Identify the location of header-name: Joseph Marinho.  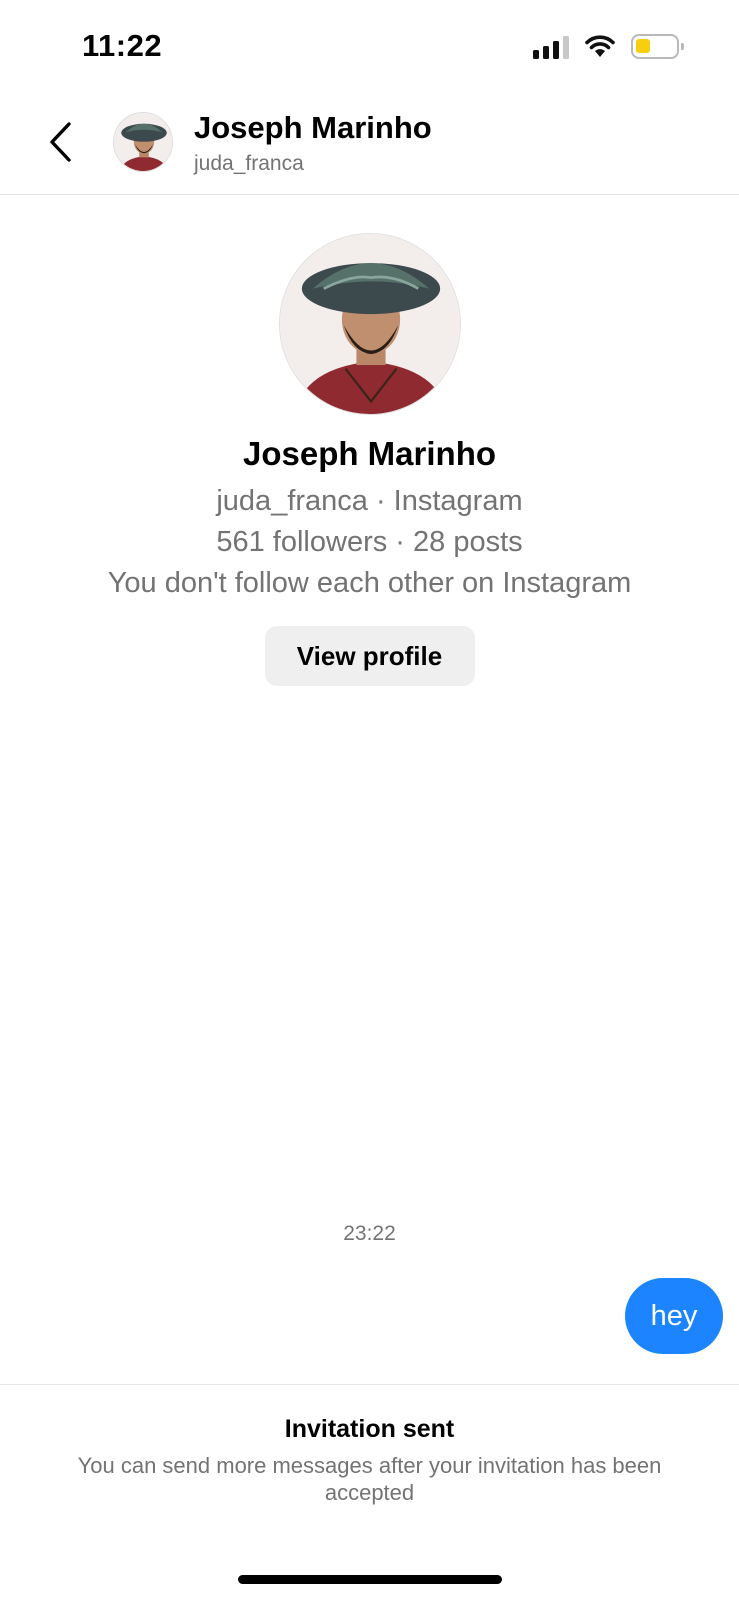
(313, 128).